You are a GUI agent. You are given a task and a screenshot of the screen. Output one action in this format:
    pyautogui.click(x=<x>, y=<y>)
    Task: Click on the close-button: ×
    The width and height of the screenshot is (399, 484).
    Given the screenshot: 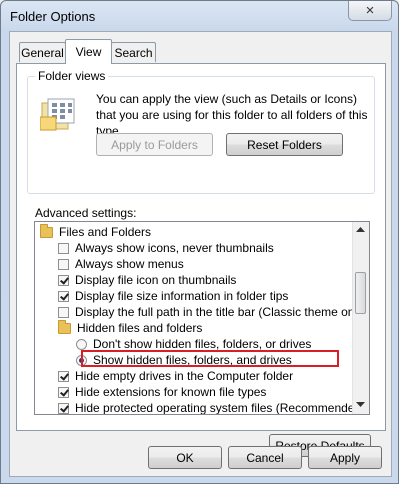 What is the action you would take?
    pyautogui.click(x=370, y=11)
    